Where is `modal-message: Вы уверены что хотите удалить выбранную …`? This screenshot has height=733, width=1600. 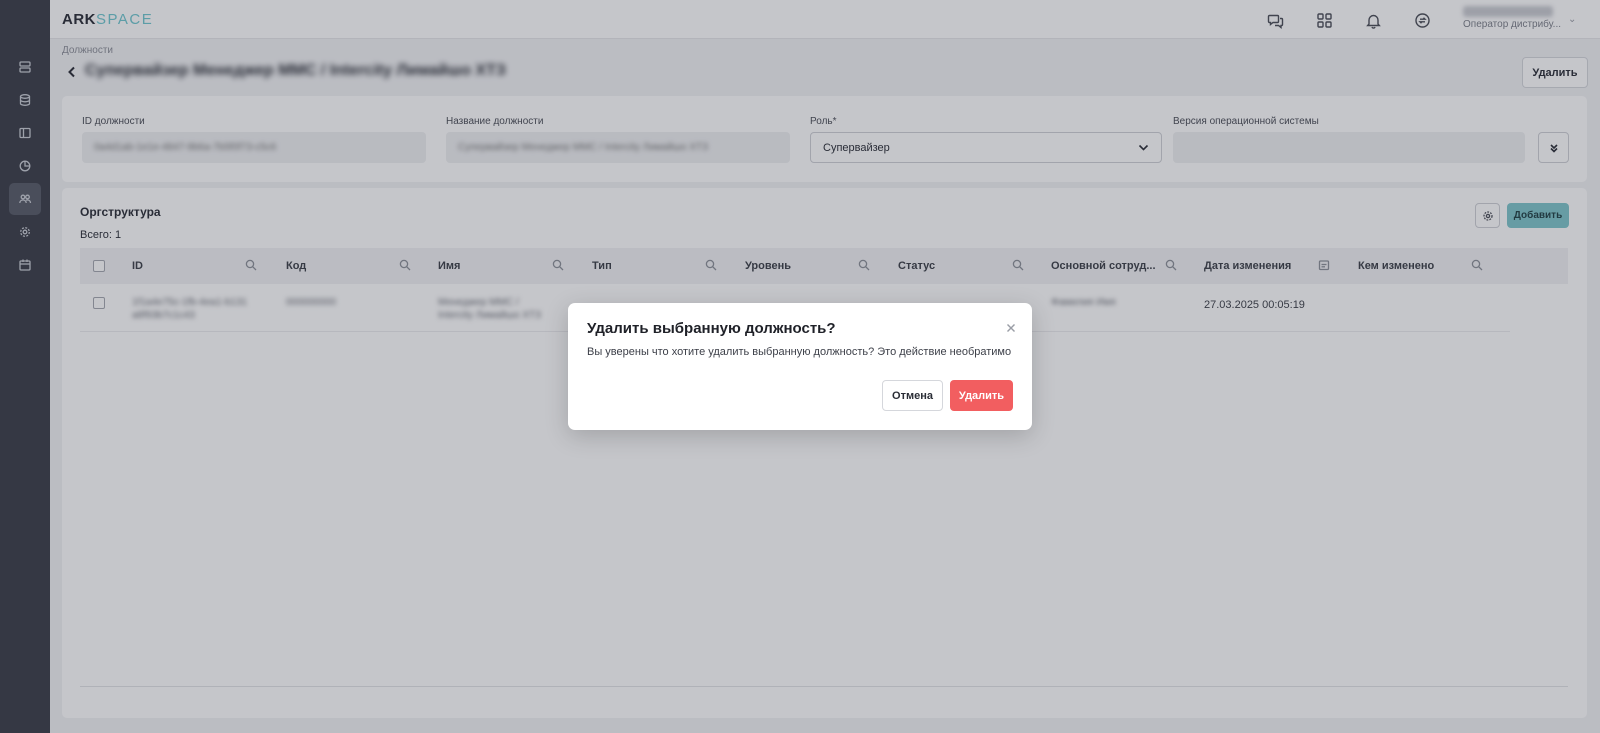
modal-message: Вы уверены что хотите удалить выбранную … is located at coordinates (799, 352).